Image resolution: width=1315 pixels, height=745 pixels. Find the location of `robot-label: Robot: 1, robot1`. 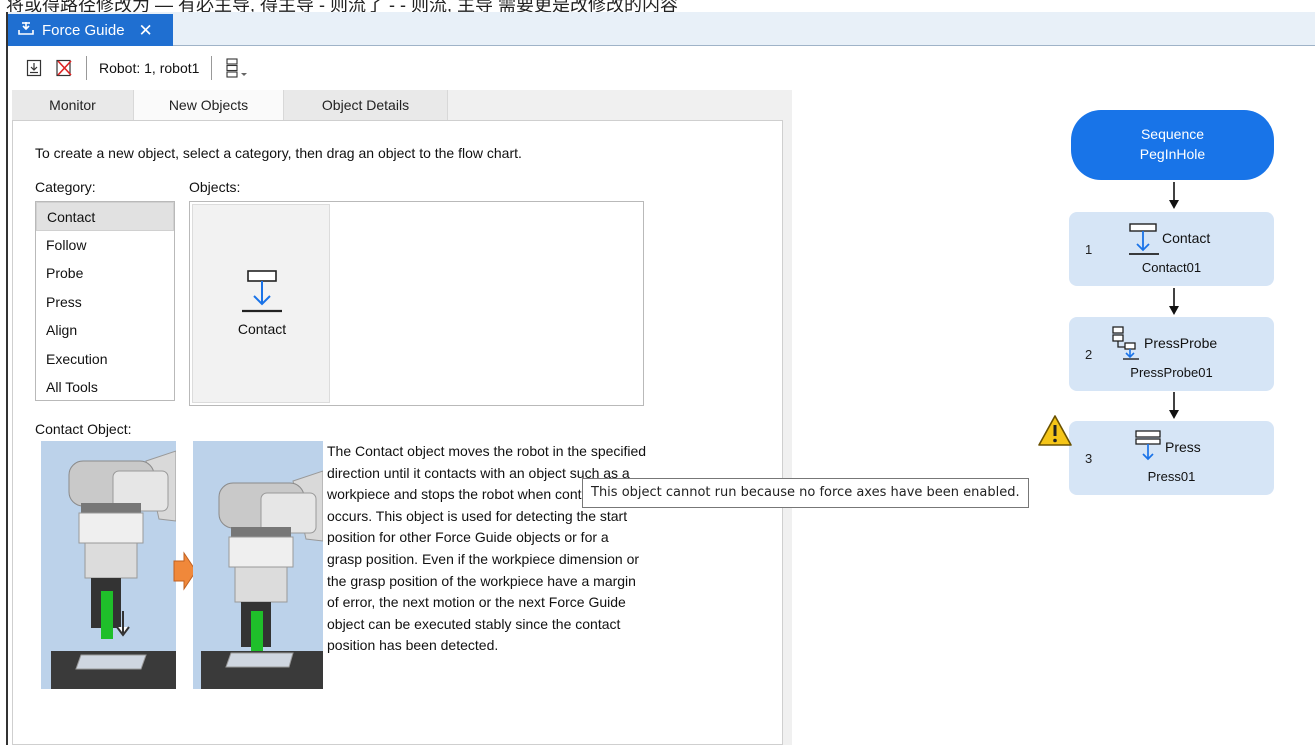

robot-label: Robot: 1, robot1 is located at coordinates (149, 68).